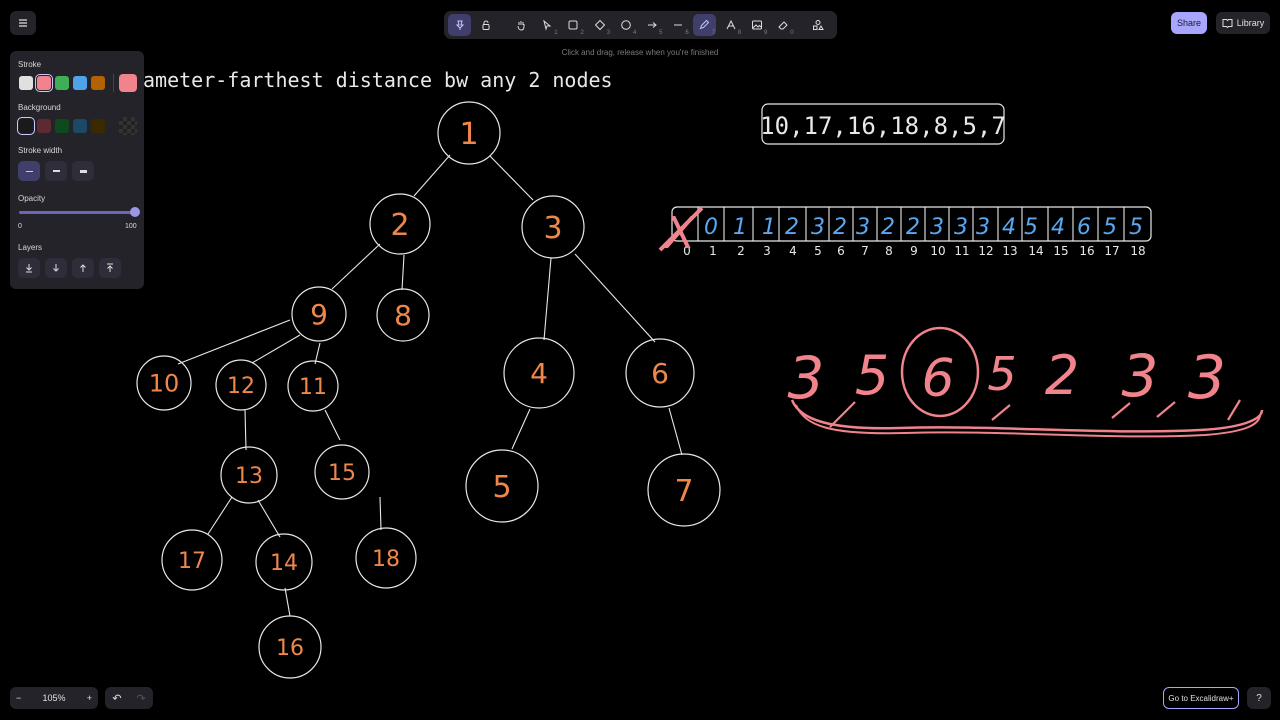 The image size is (1280, 720). I want to click on scribble-number: 6, so click(937, 379).